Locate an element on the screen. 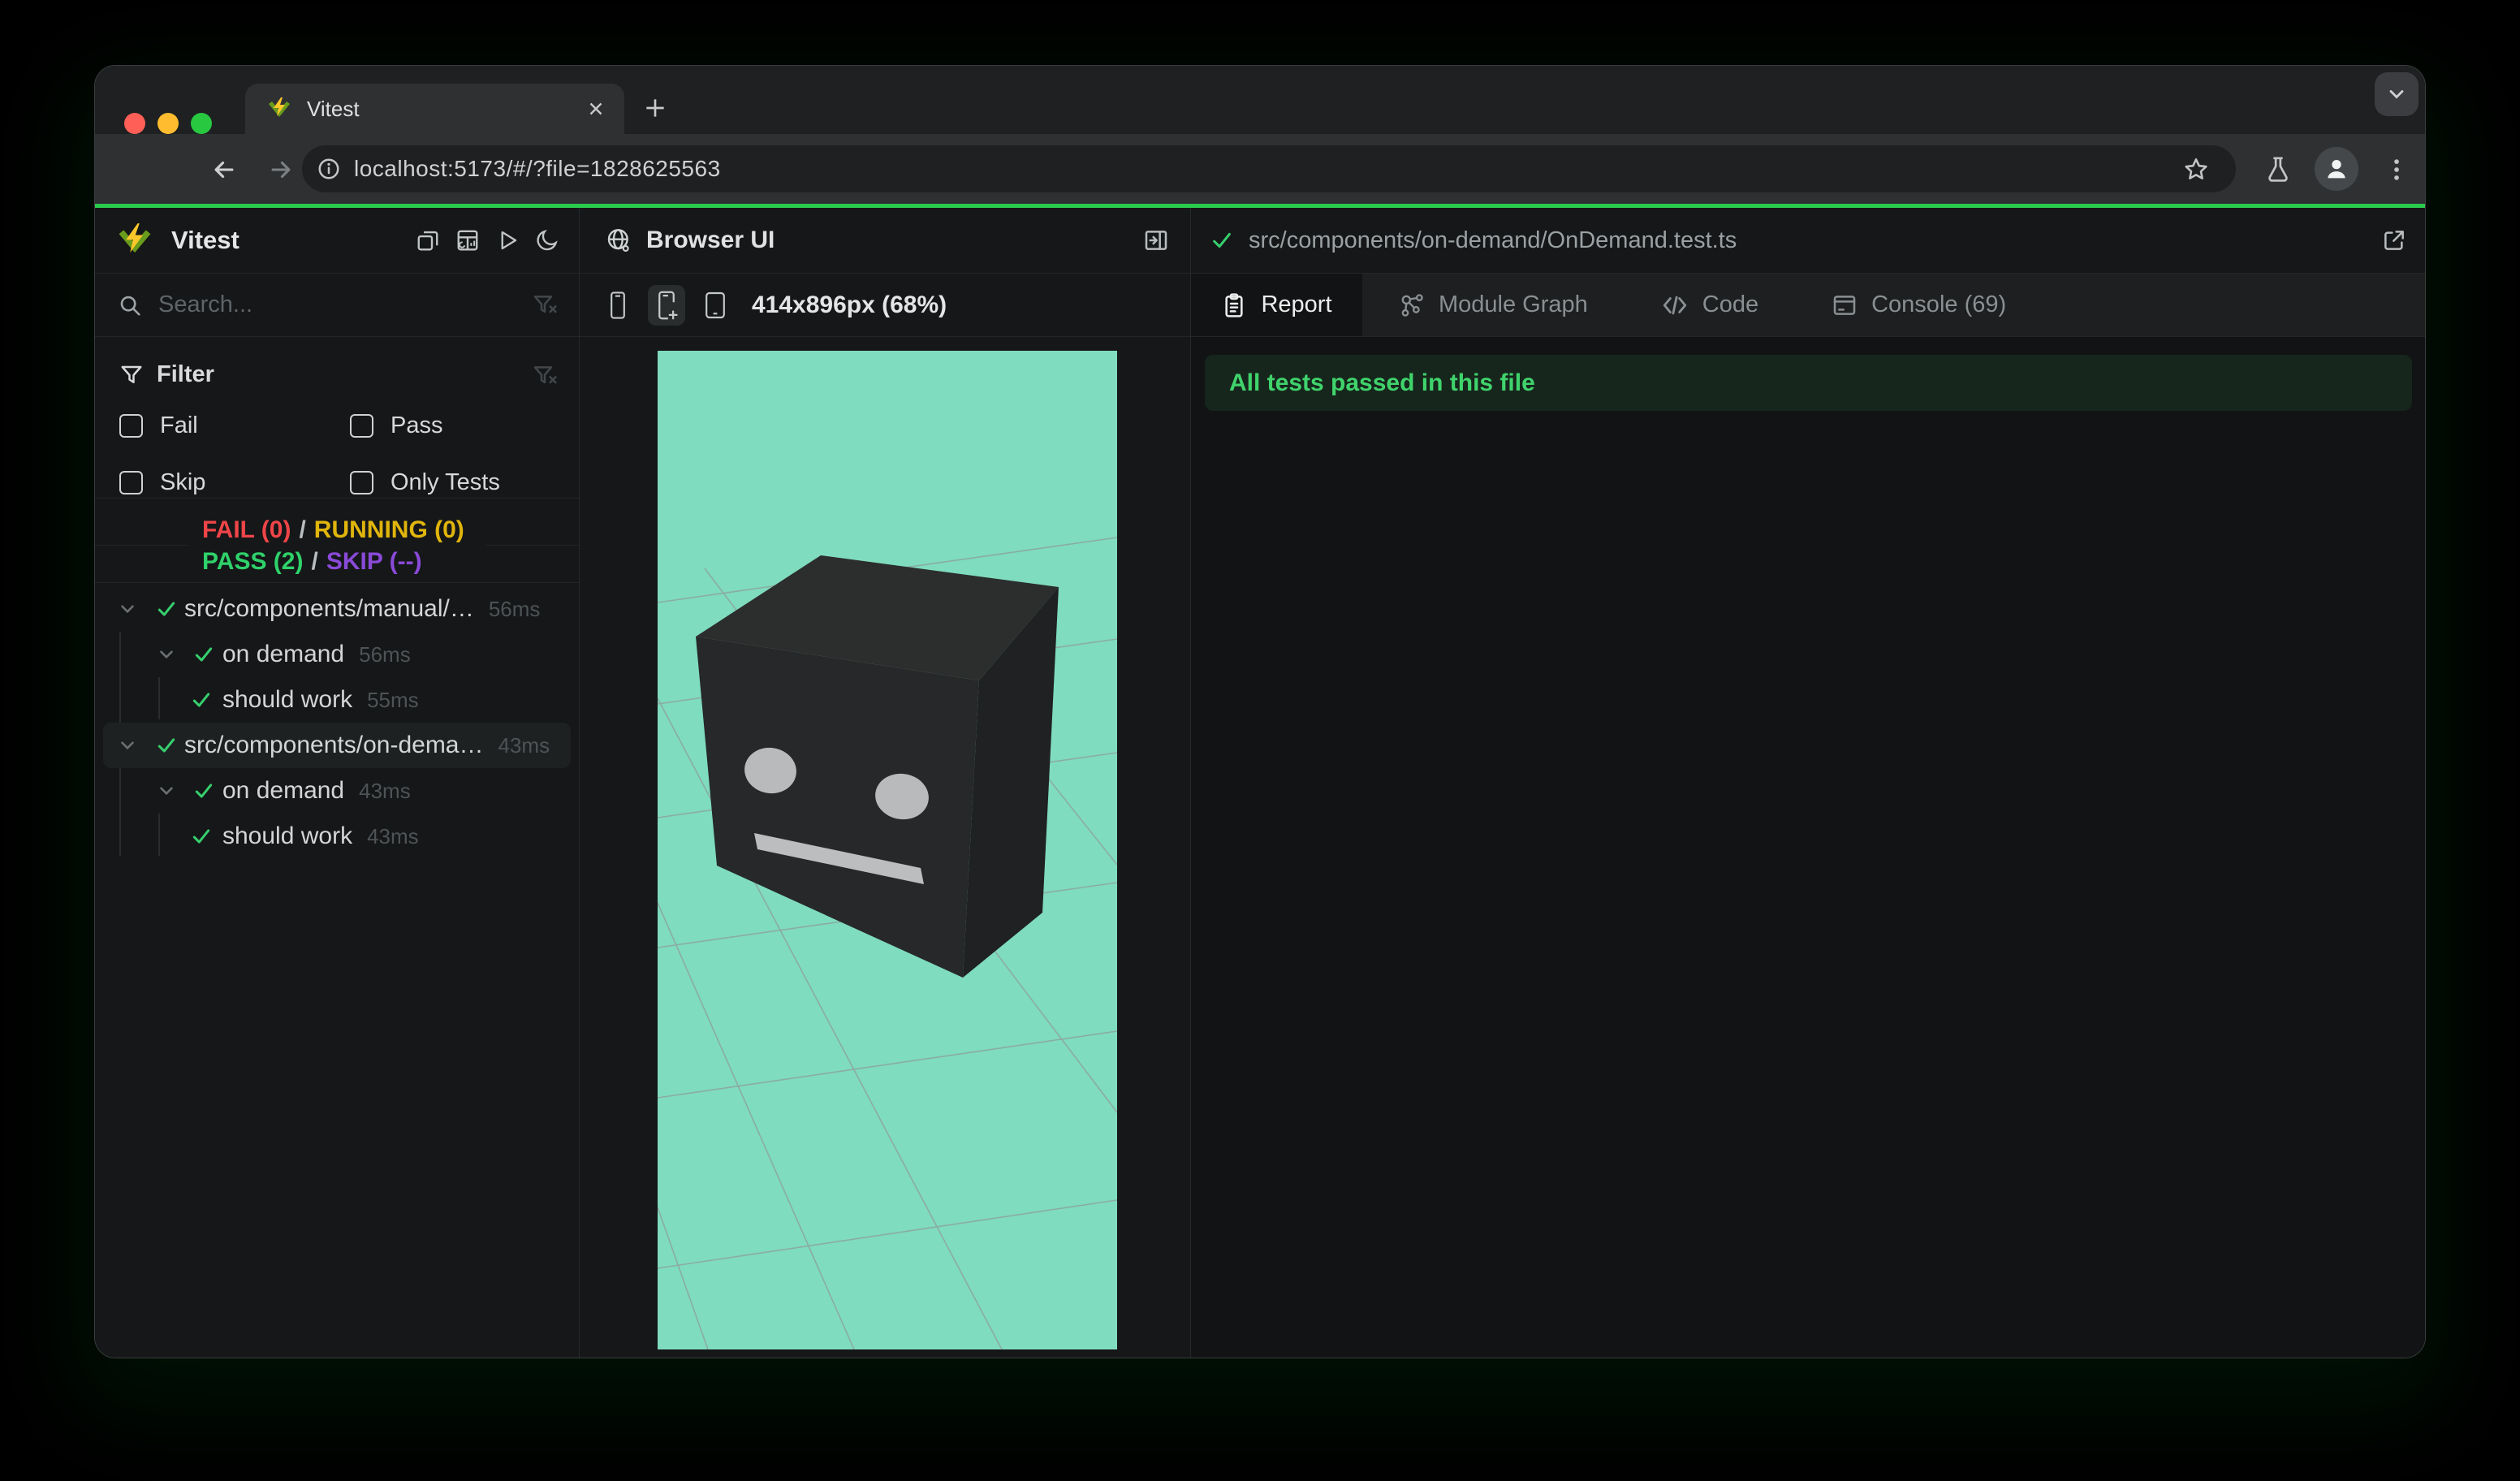 The height and width of the screenshot is (1481, 2520). running-count: RUNNING (0) is located at coordinates (388, 529).